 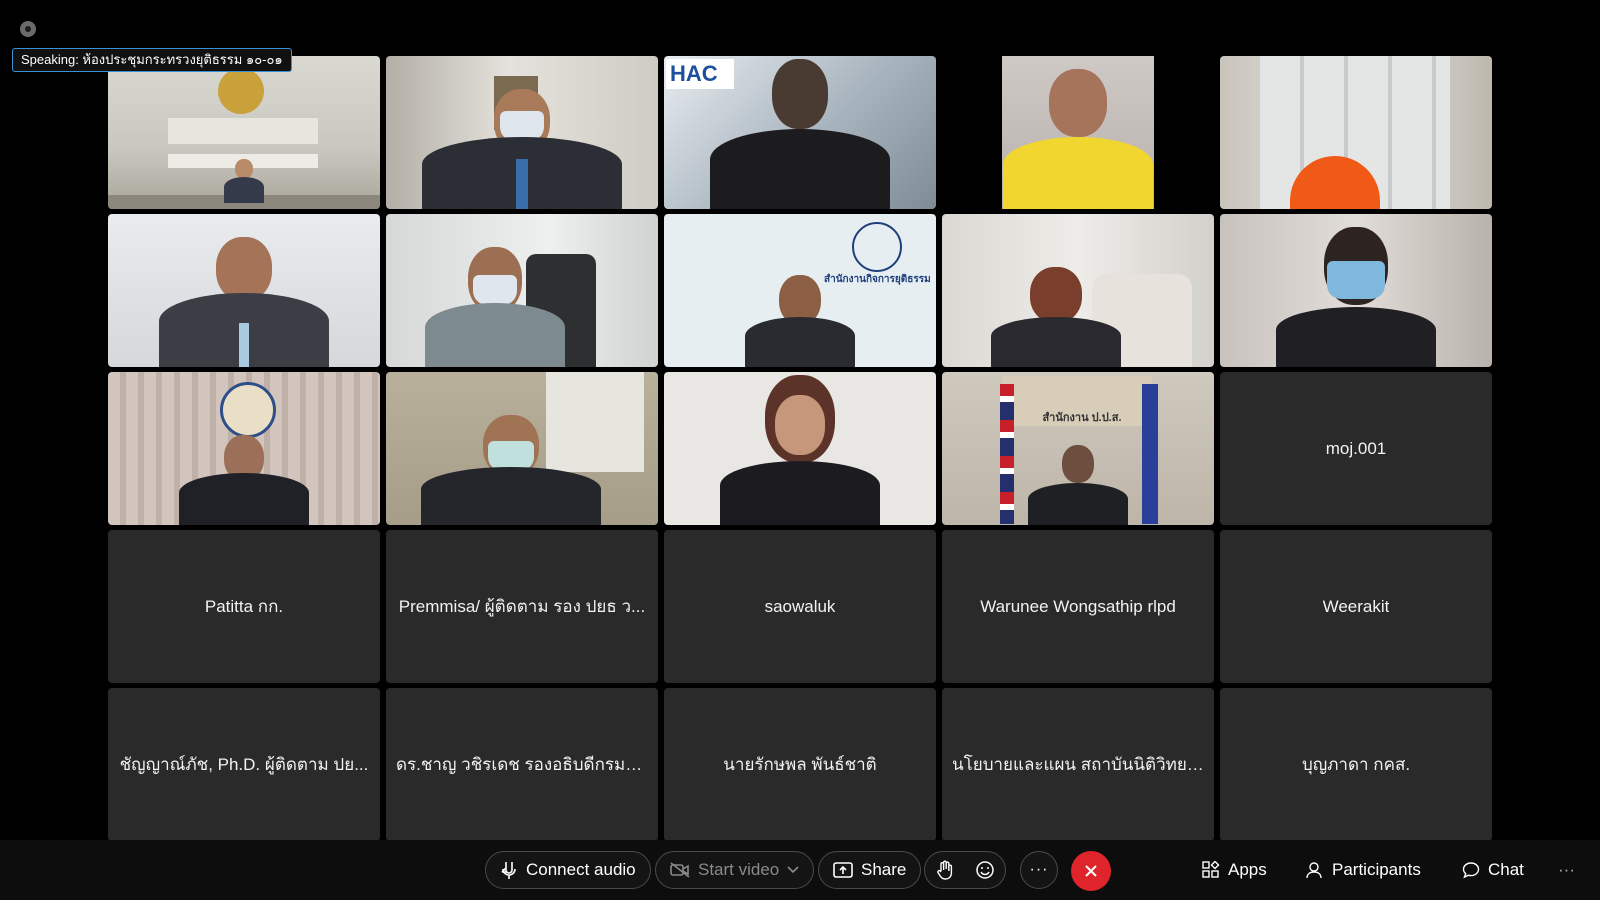 I want to click on share-button: Share, so click(x=870, y=870).